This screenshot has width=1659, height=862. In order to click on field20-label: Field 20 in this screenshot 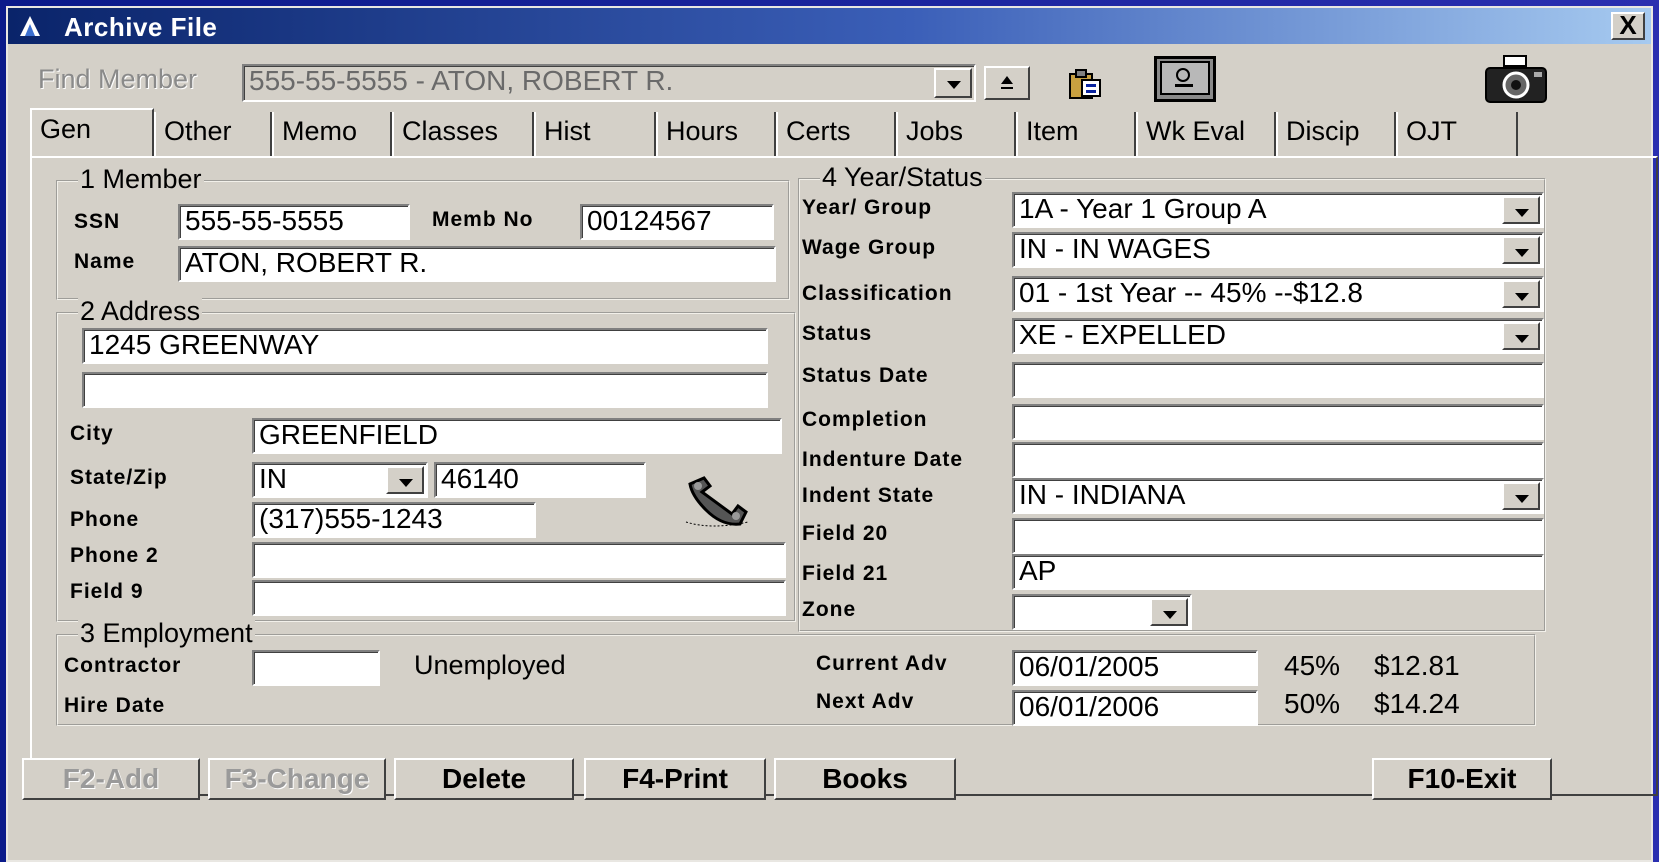, I will do `click(845, 533)`.